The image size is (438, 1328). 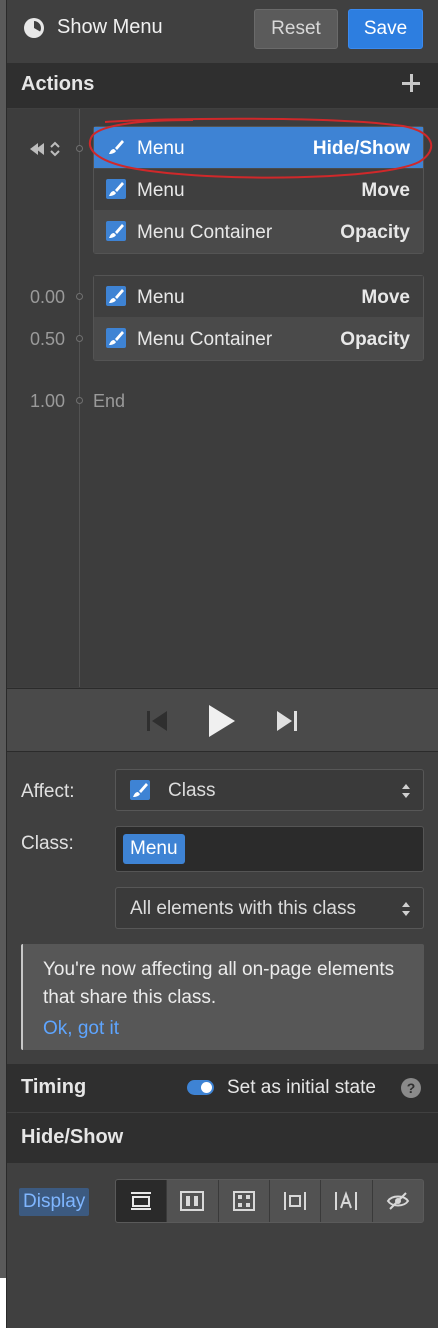 I want to click on display-inline-option, so click(x=347, y=1201).